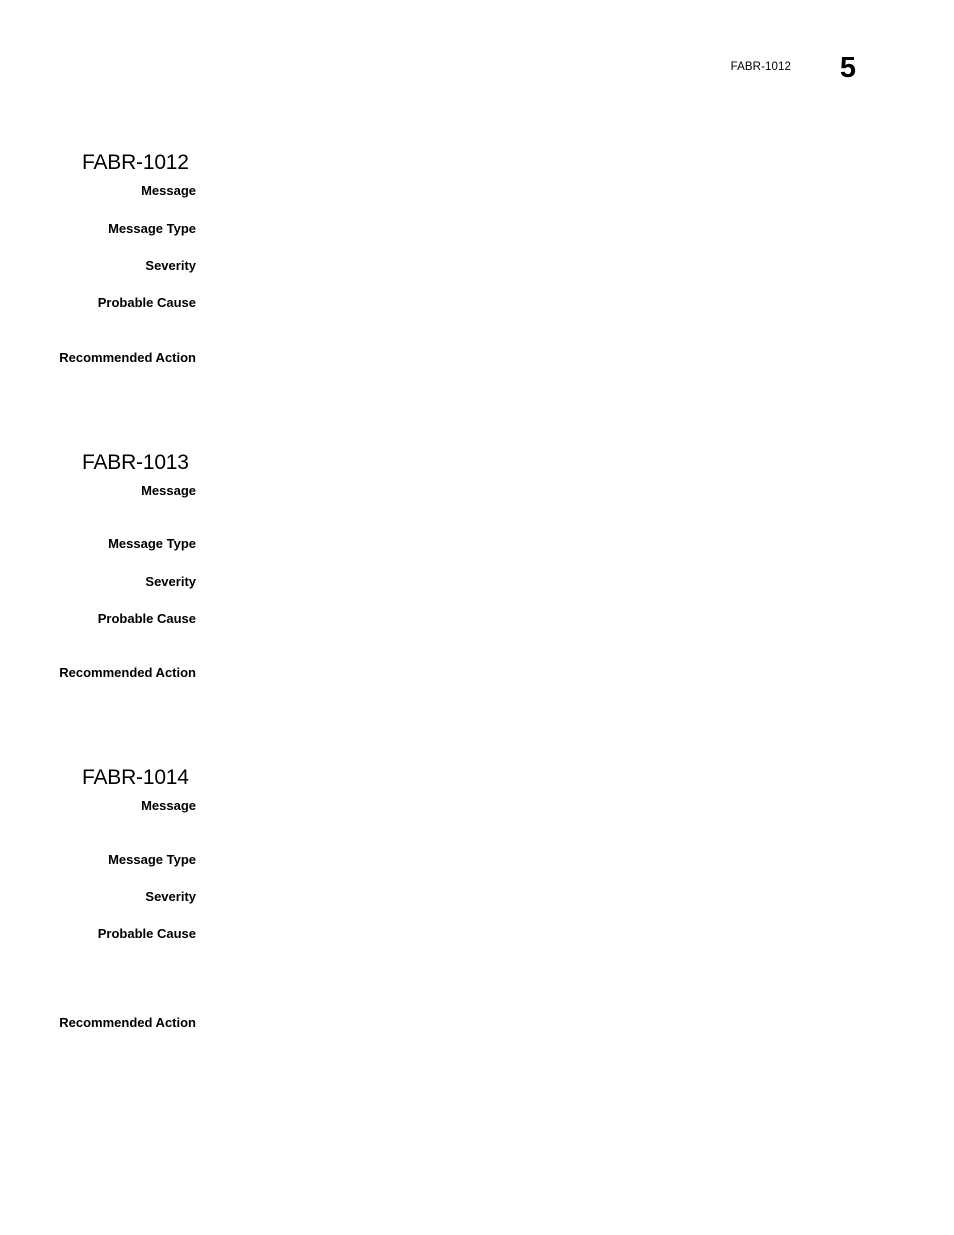 This screenshot has height=1235, width=954. What do you see at coordinates (135, 778) in the screenshot?
I see `section-heading: FABR-1014` at bounding box center [135, 778].